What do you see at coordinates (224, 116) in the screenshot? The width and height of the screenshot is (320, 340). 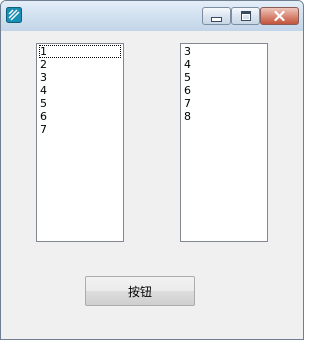 I see `list-item: 8` at bounding box center [224, 116].